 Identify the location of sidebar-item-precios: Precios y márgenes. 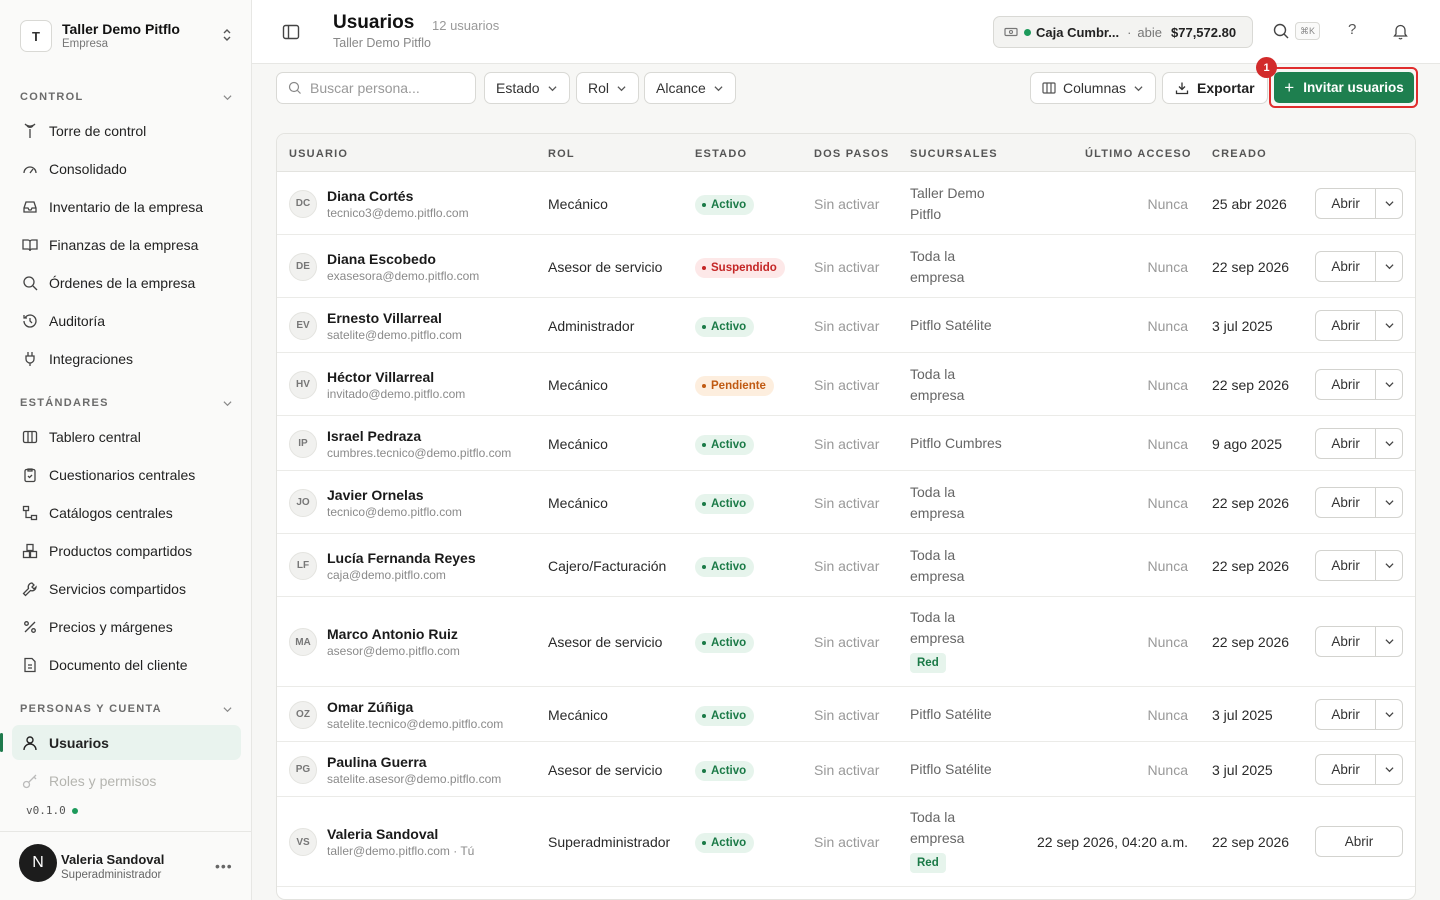
(126, 626).